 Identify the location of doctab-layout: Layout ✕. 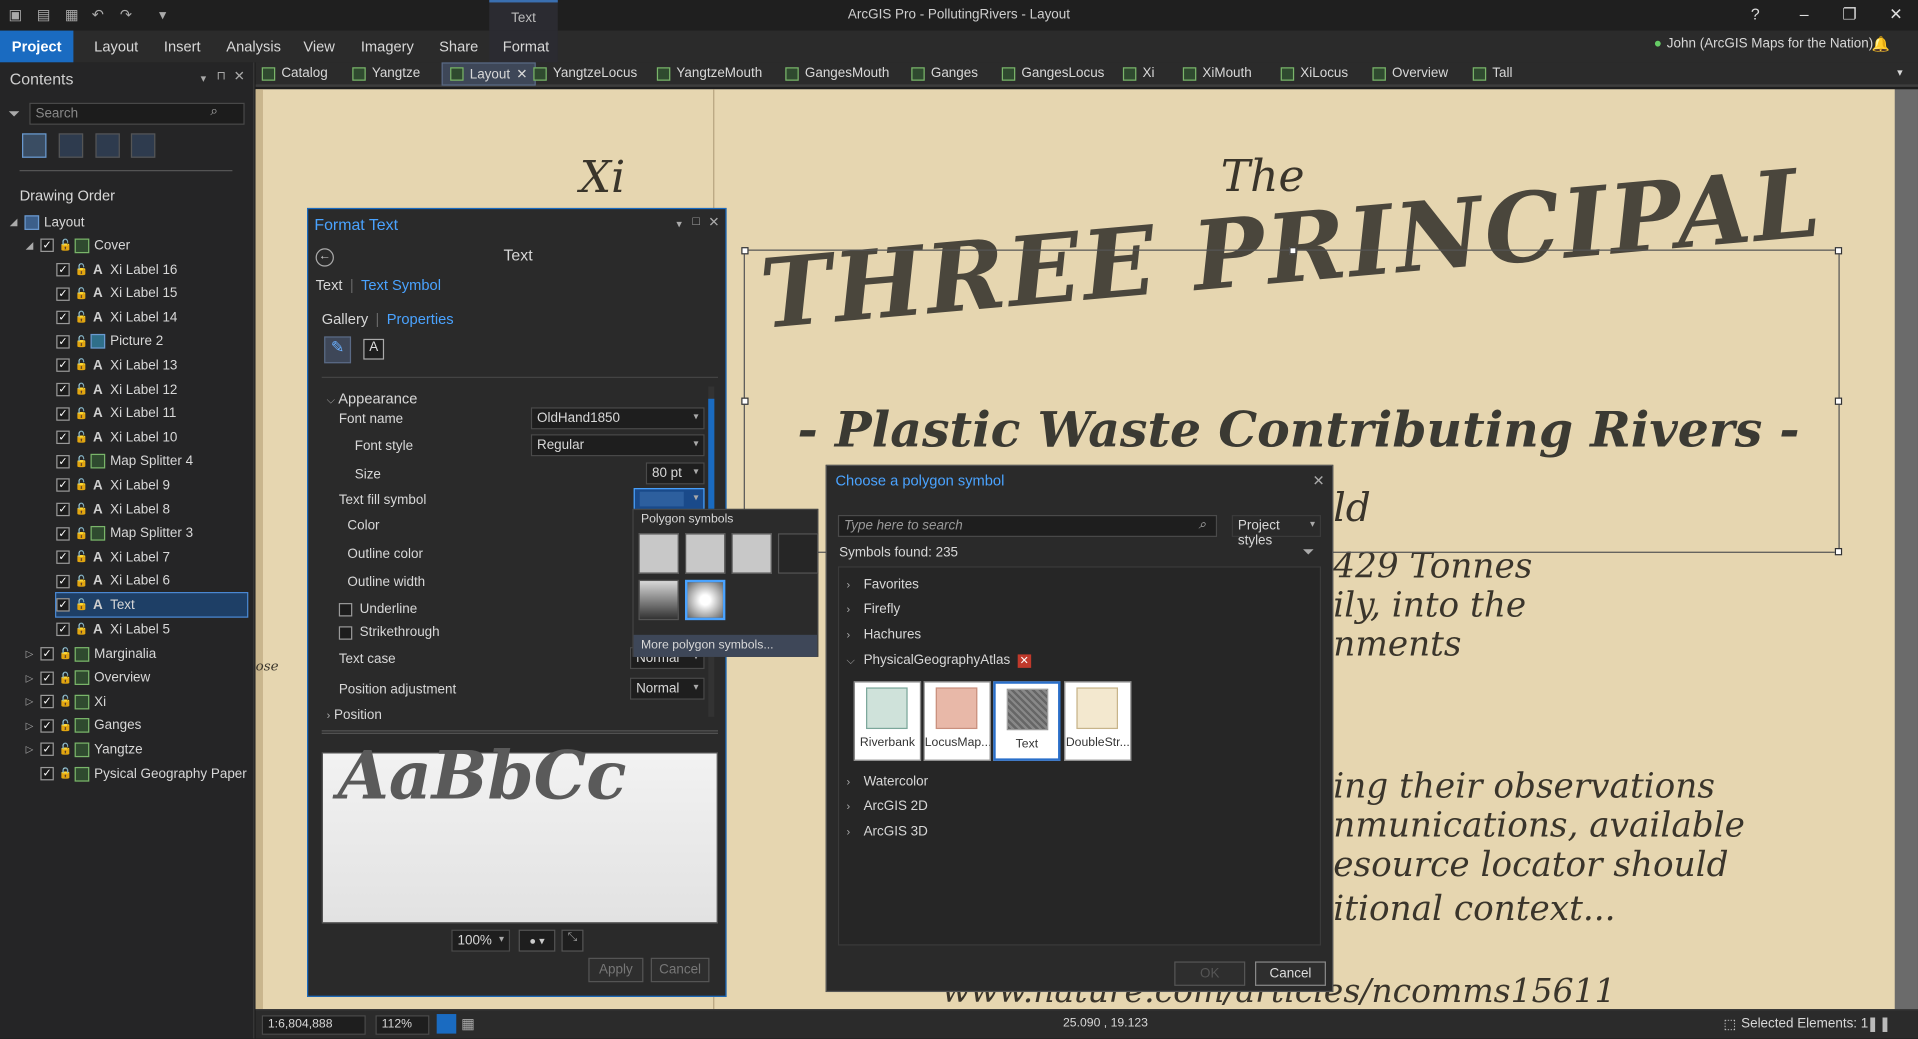
(489, 74).